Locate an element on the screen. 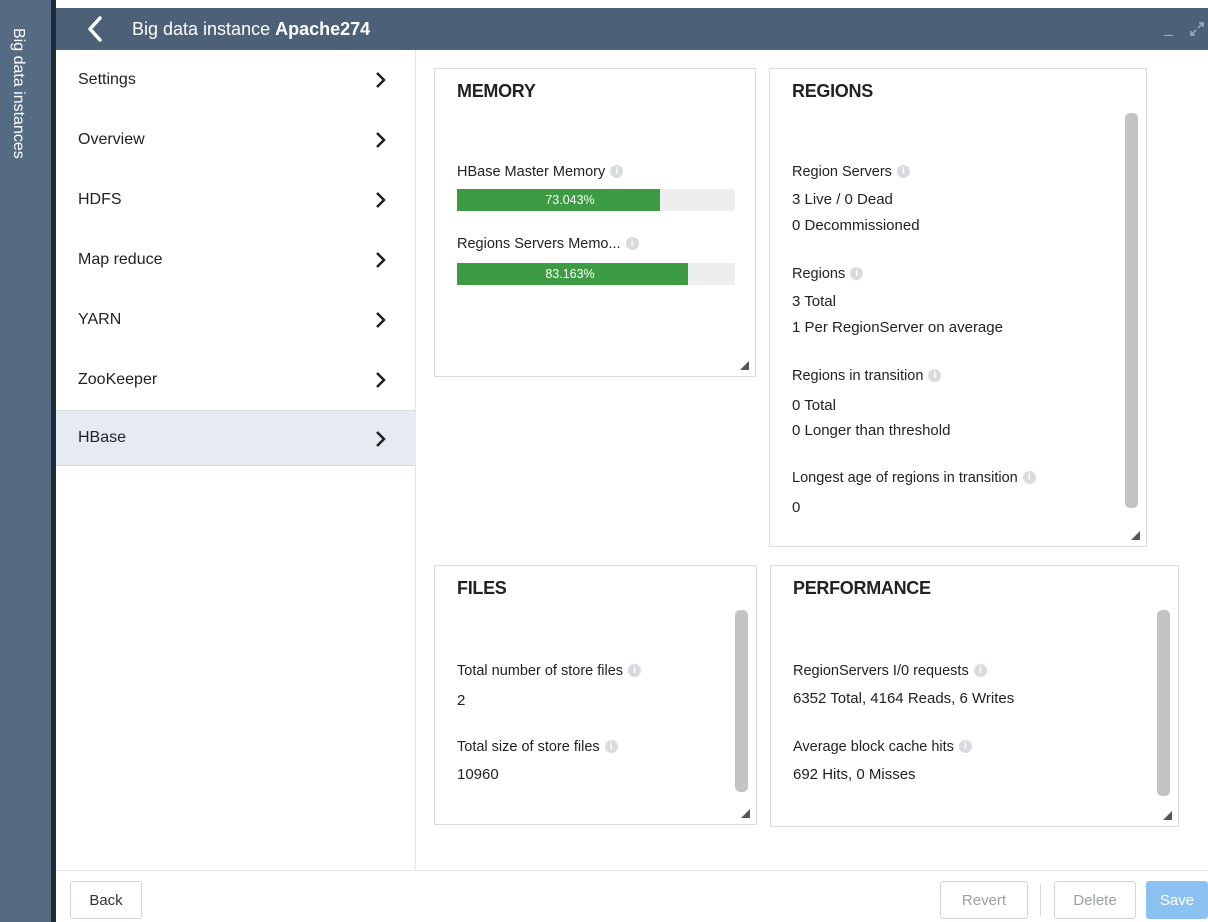 Image resolution: width=1208 pixels, height=922 pixels. io-requests-field: RegionServers I/0 requests i is located at coordinates (890, 671).